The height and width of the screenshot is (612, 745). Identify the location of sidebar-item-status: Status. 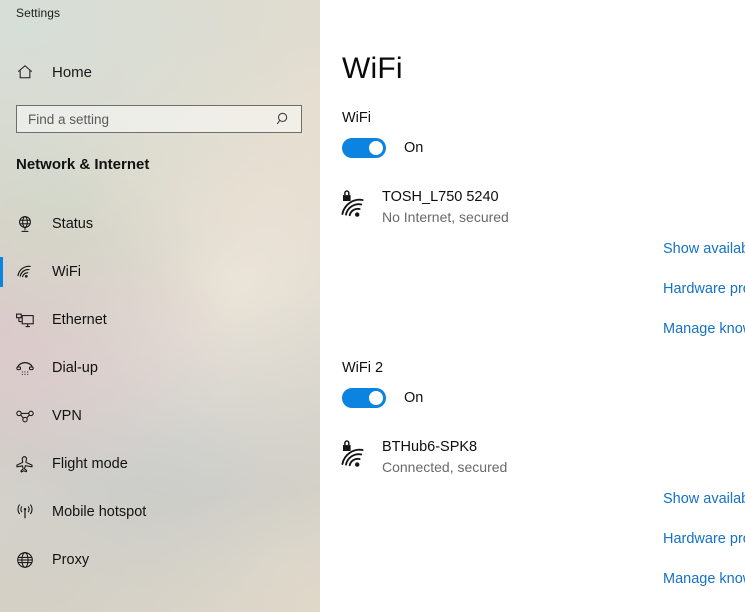
(160, 224).